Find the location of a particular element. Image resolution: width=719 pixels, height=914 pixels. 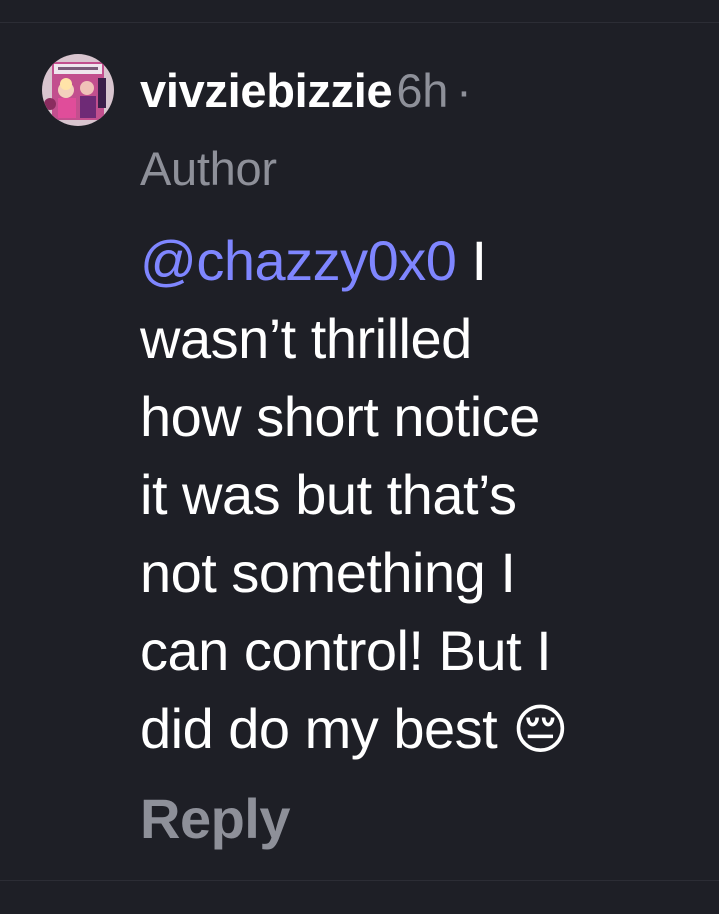

avatar-image is located at coordinates (78, 90).